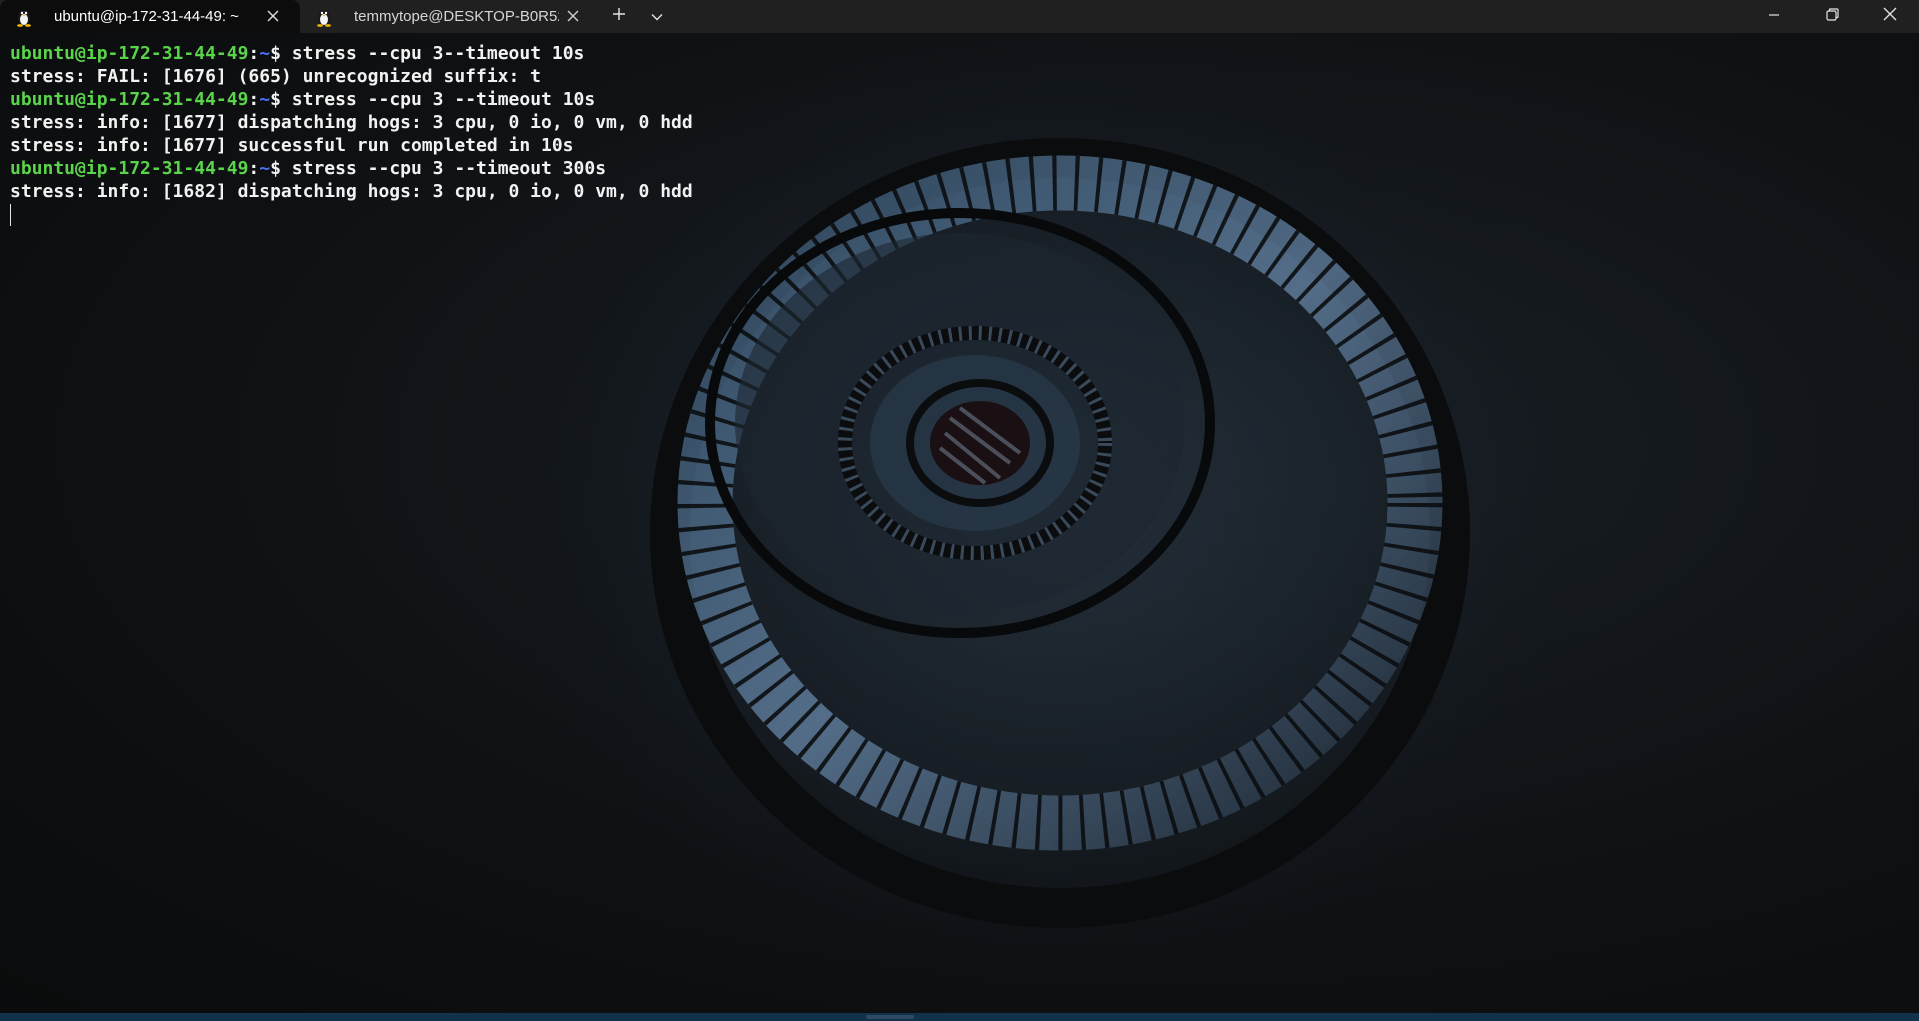 The width and height of the screenshot is (1919, 1021). What do you see at coordinates (890, 1017) in the screenshot?
I see `scroll-handle` at bounding box center [890, 1017].